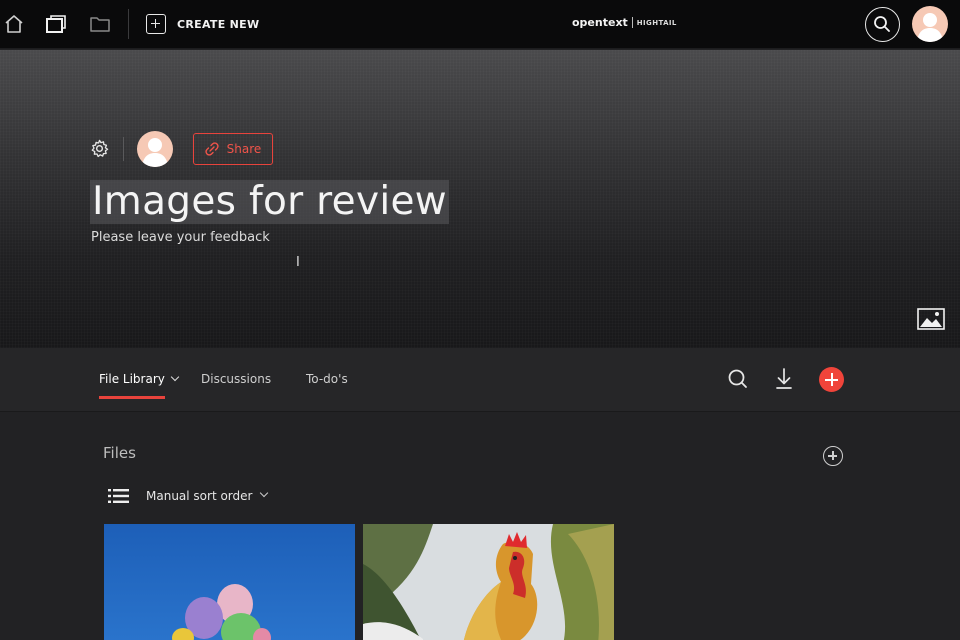  I want to click on search-icon, so click(882, 24).